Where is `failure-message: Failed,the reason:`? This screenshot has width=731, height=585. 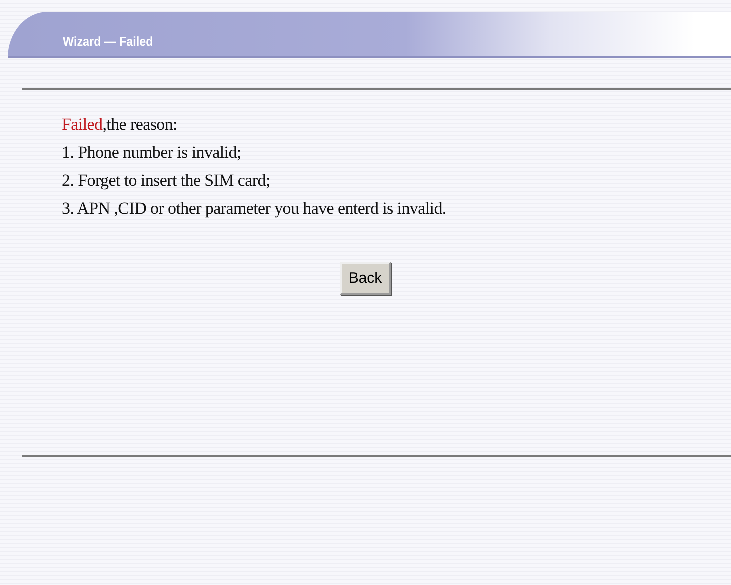 failure-message: Failed,the reason: is located at coordinates (120, 124).